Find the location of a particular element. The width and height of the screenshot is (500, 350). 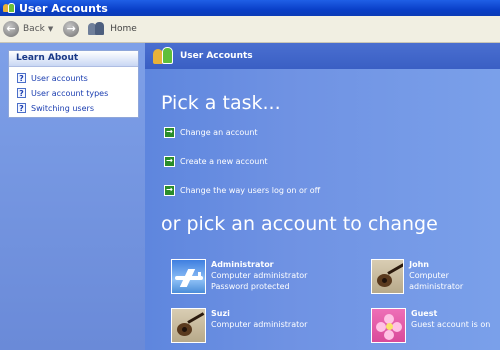

chevron-down-icon: ▼ is located at coordinates (50, 29).